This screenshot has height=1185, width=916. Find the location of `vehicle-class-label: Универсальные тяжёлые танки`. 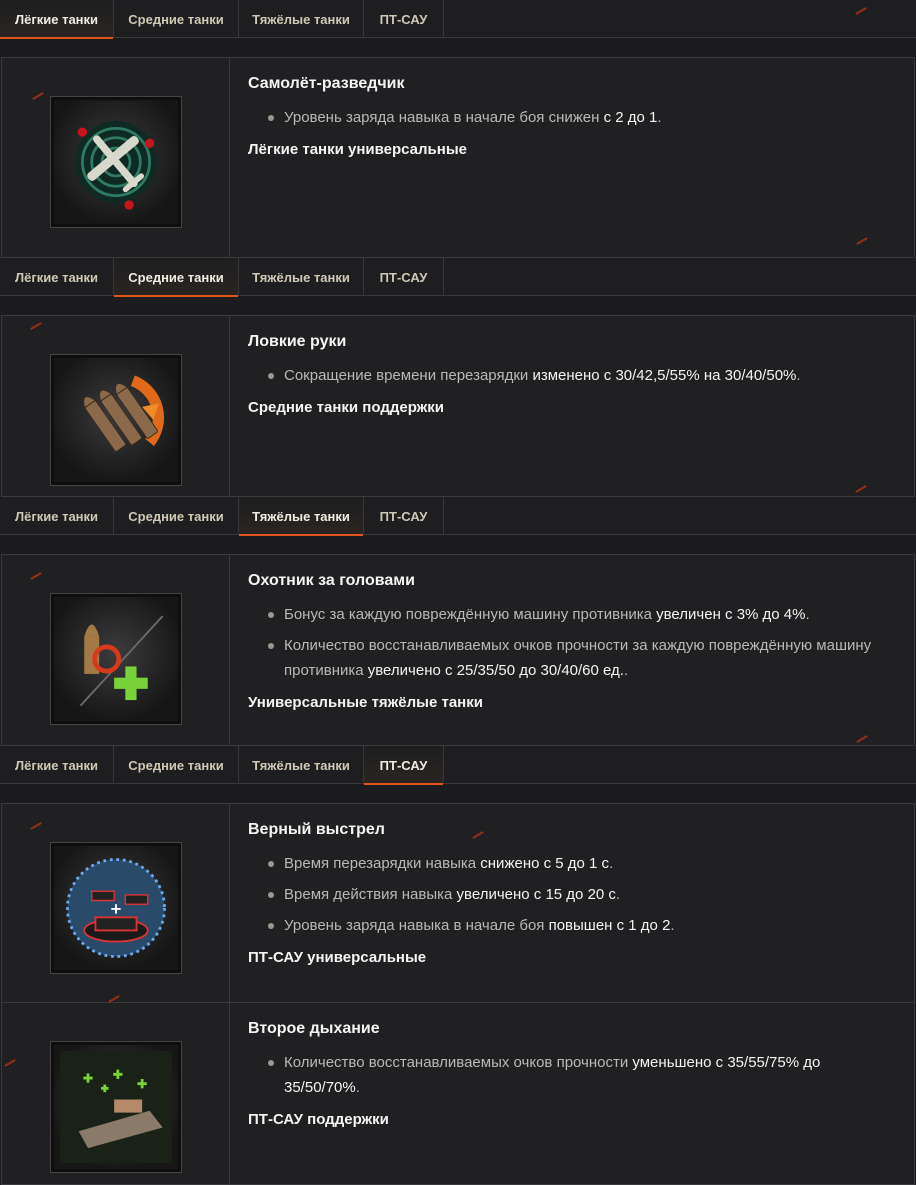

vehicle-class-label: Универсальные тяжёлые танки is located at coordinates (365, 702).